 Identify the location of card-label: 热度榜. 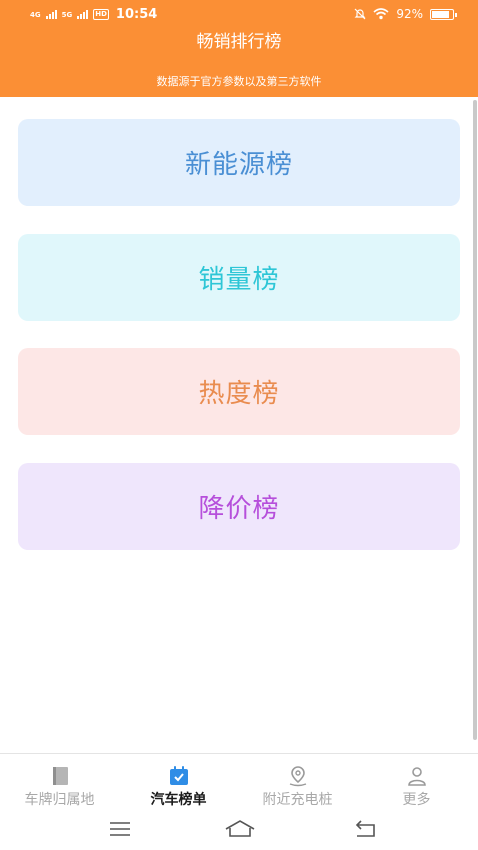
(239, 394).